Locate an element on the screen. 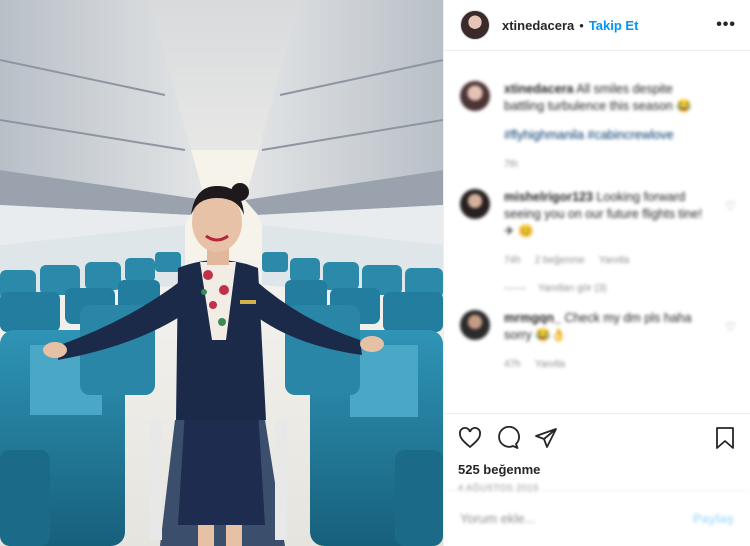 This screenshot has height=546, width=750. like-count: 525 beğenme is located at coordinates (597, 469).